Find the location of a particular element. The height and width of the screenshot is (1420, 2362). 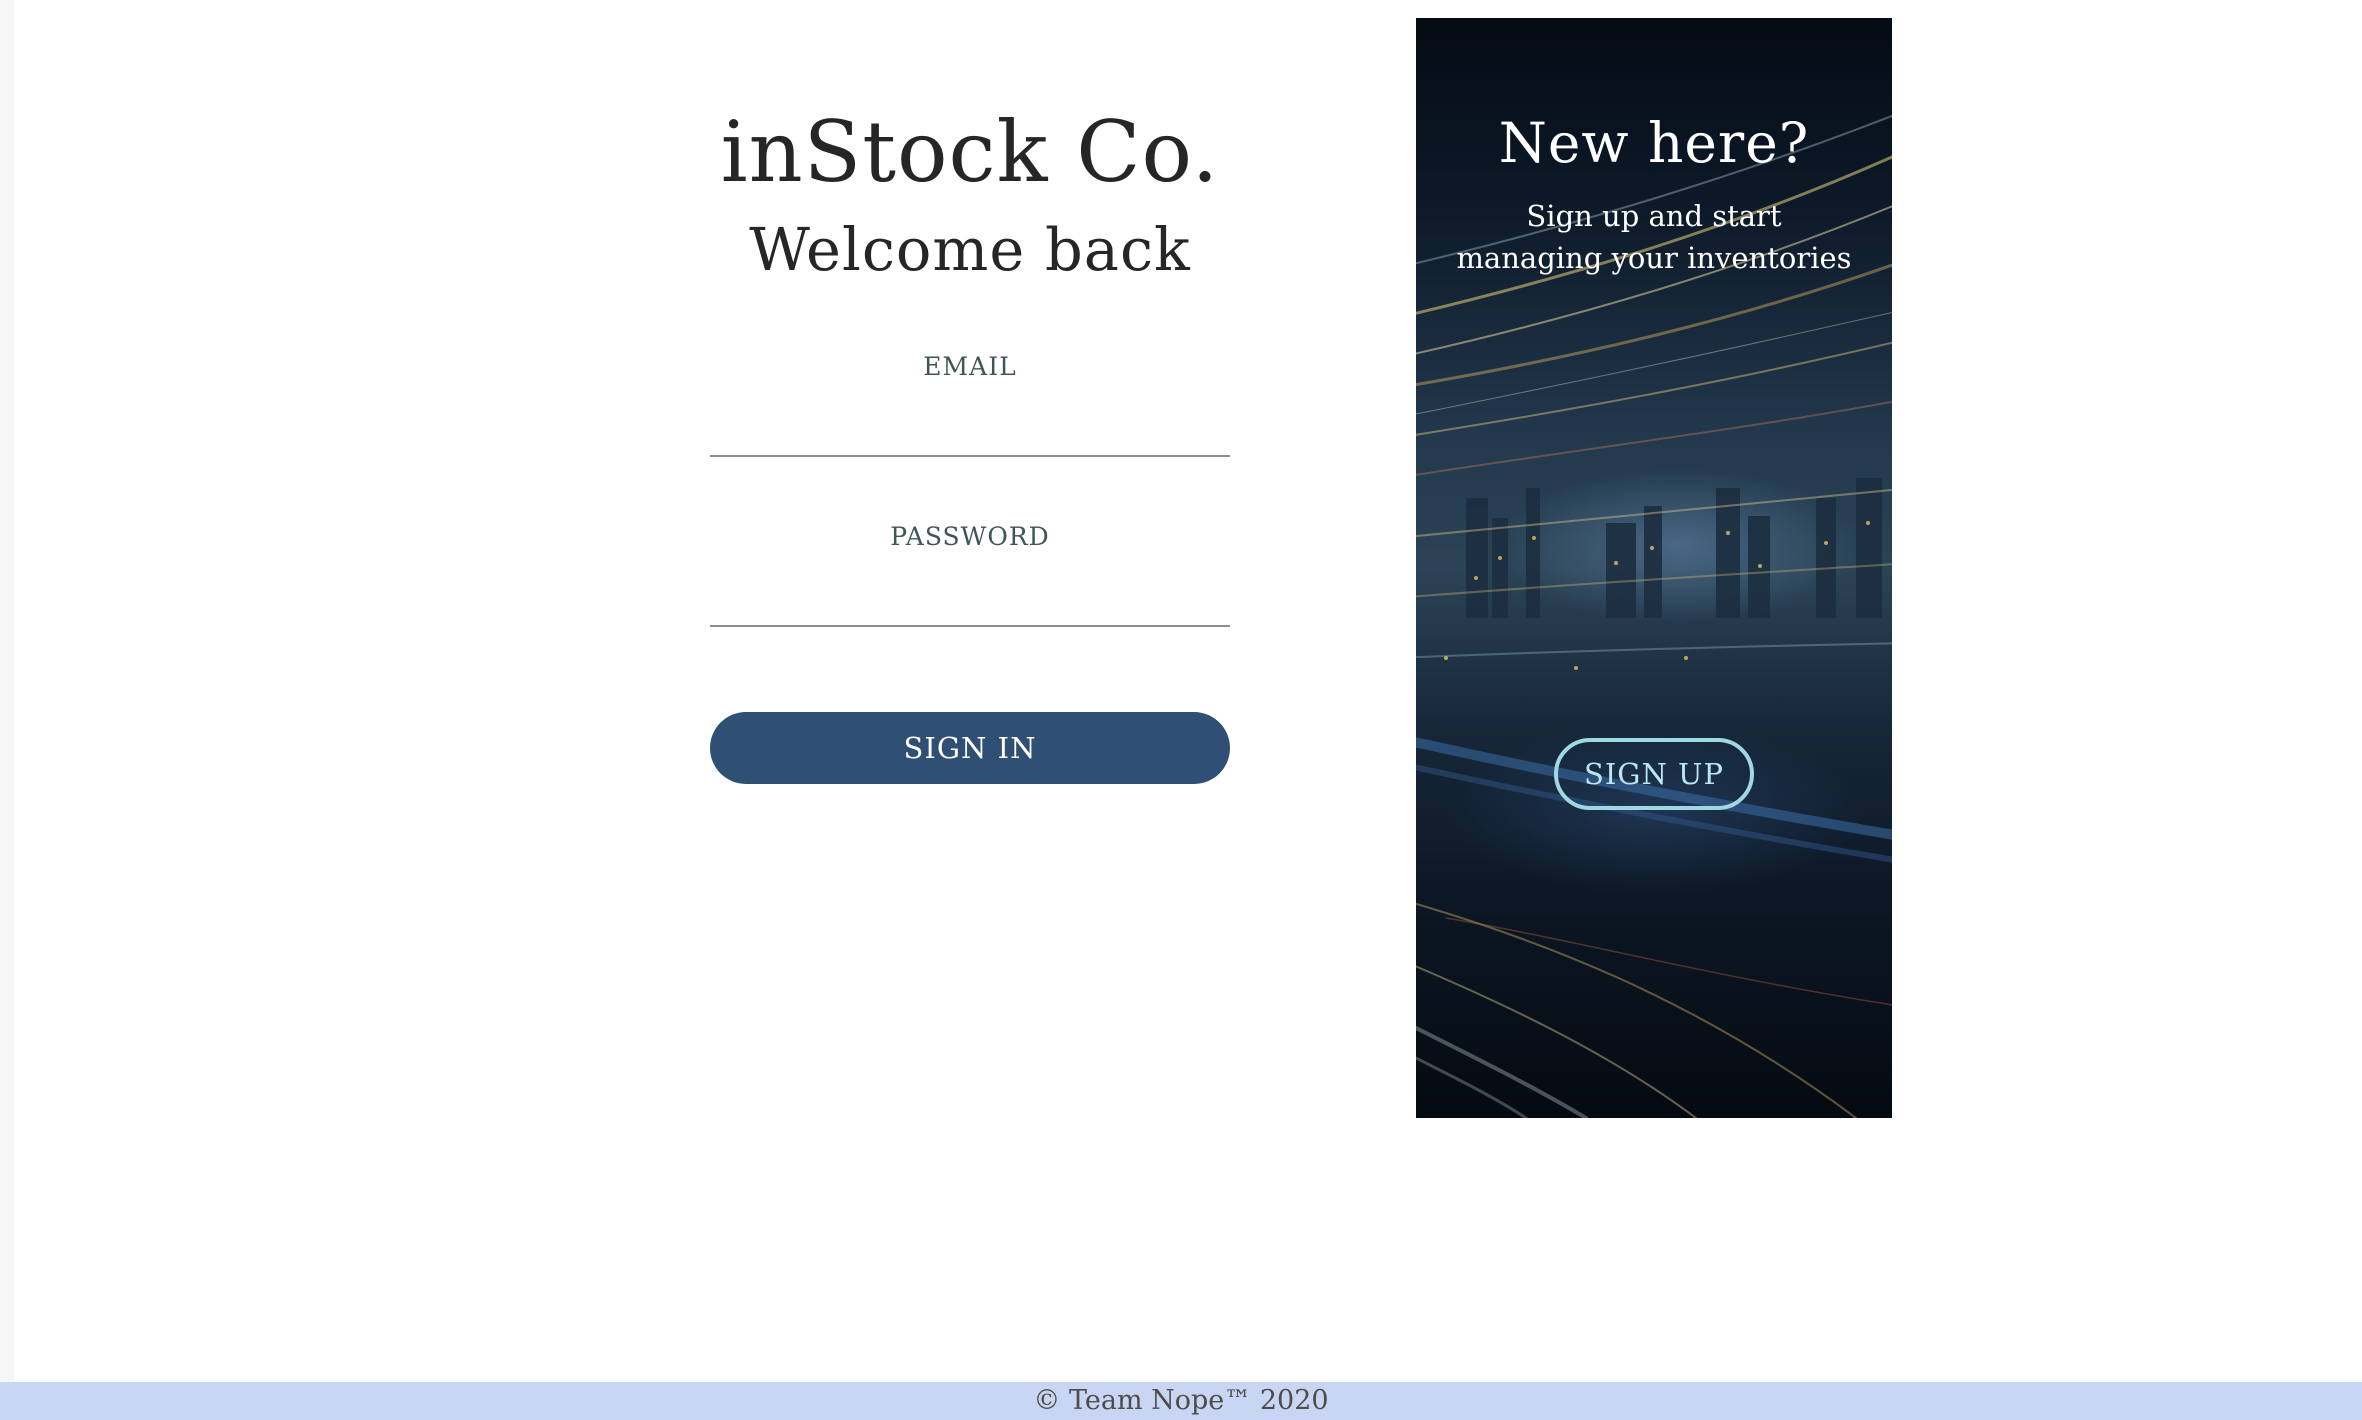

email-field is located at coordinates (970, 429).